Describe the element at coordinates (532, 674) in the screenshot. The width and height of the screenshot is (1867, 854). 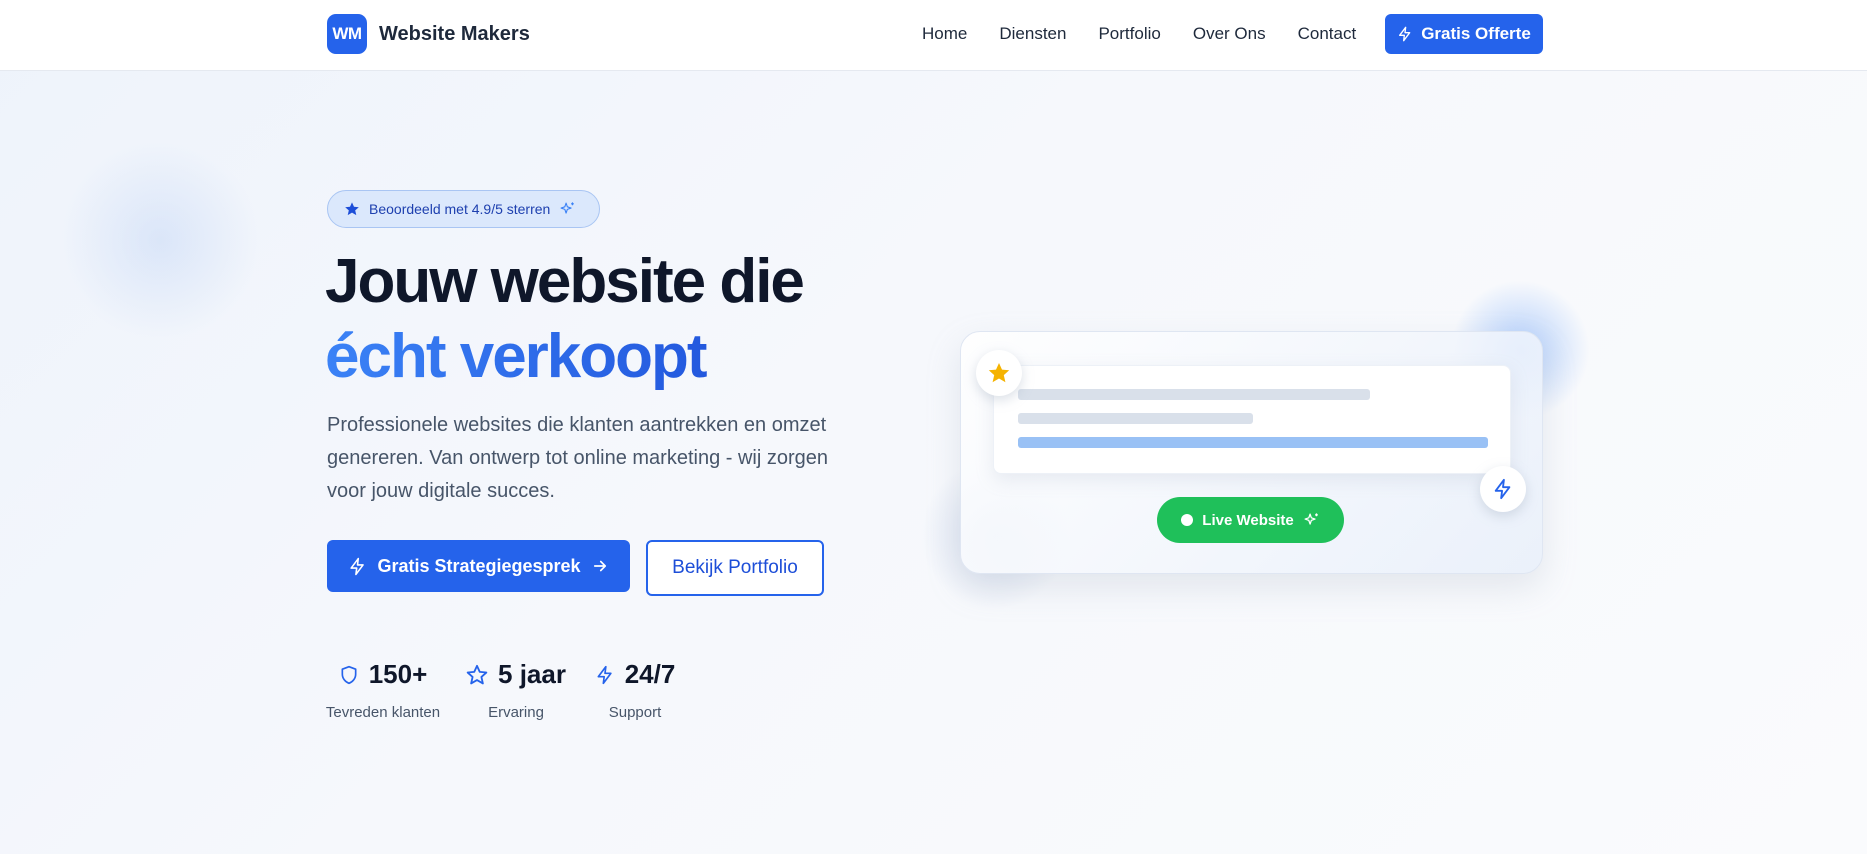
I see `stat-value: 5 jaar` at that location.